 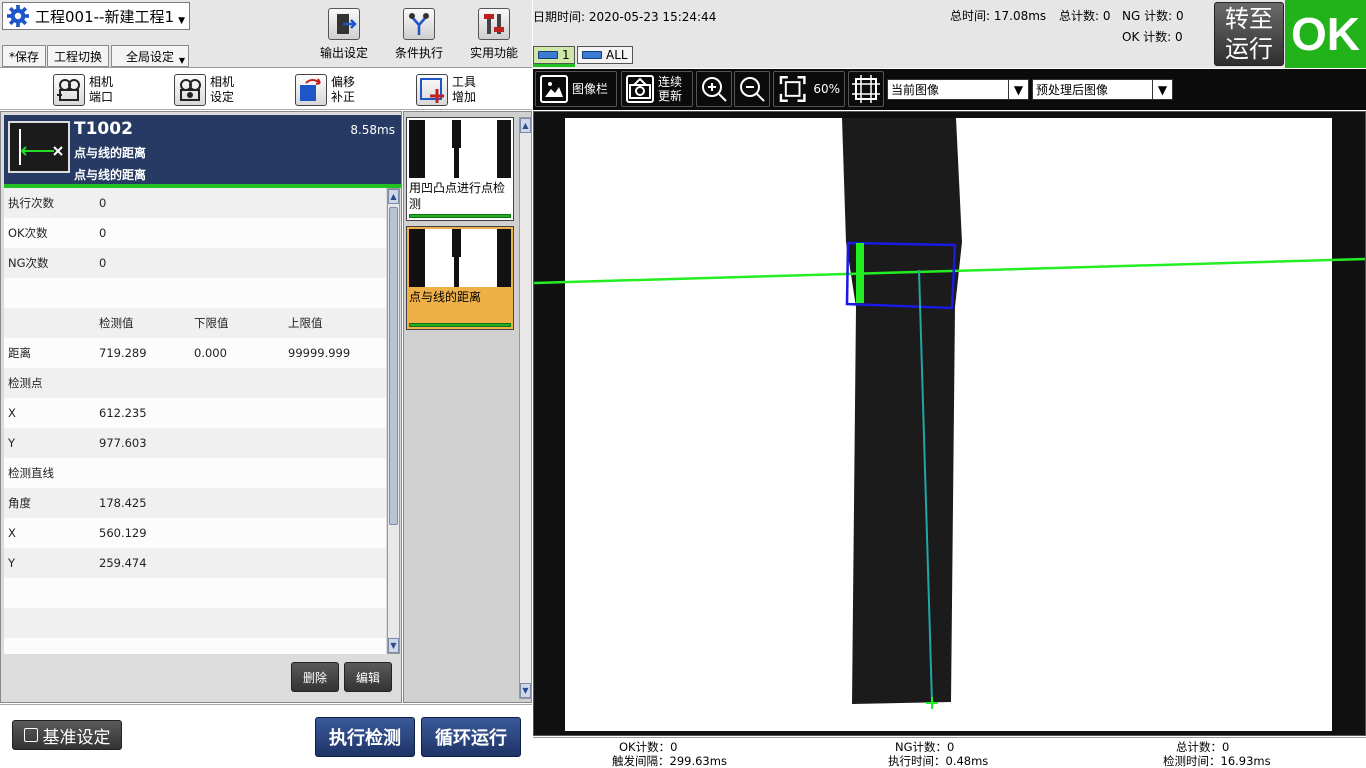 I want to click on output-icon, so click(x=344, y=24).